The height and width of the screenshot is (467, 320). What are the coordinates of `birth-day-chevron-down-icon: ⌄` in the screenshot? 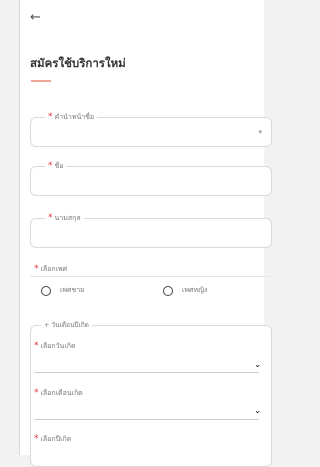 It's located at (257, 364).